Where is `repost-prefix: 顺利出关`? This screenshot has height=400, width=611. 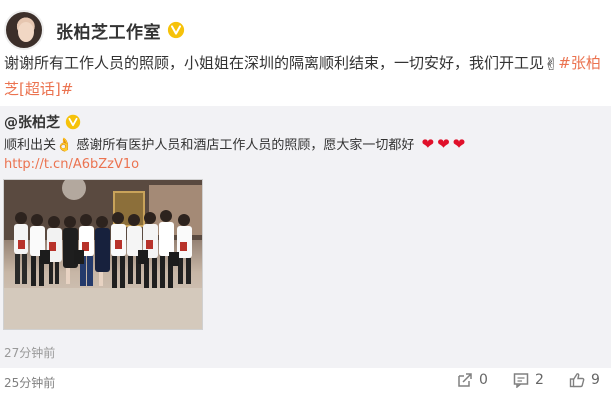
repost-prefix: 顺利出关 is located at coordinates (30, 145).